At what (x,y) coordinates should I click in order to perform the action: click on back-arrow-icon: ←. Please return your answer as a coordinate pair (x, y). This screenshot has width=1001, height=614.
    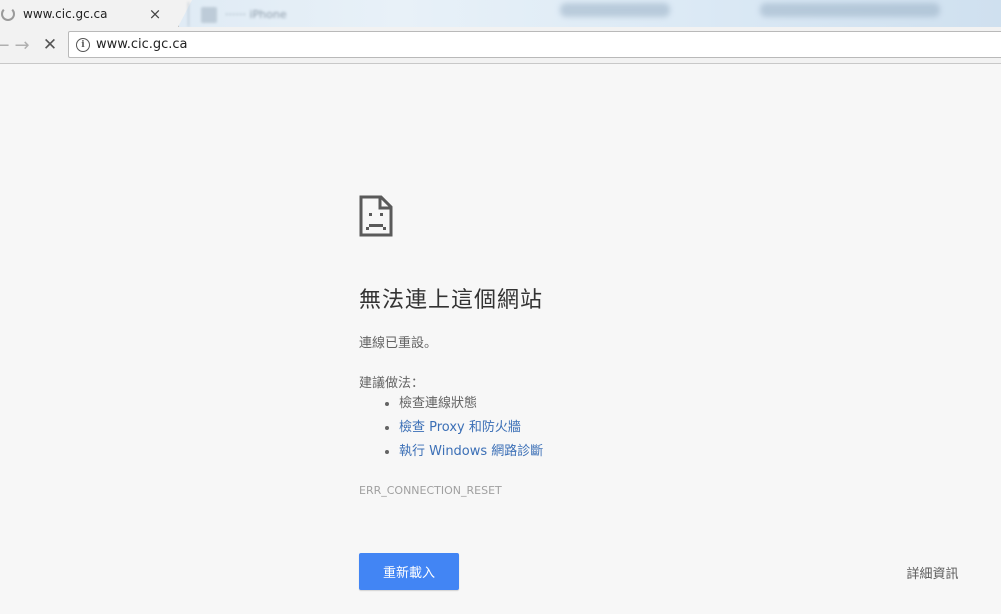
    Looking at the image, I should click on (6, 45).